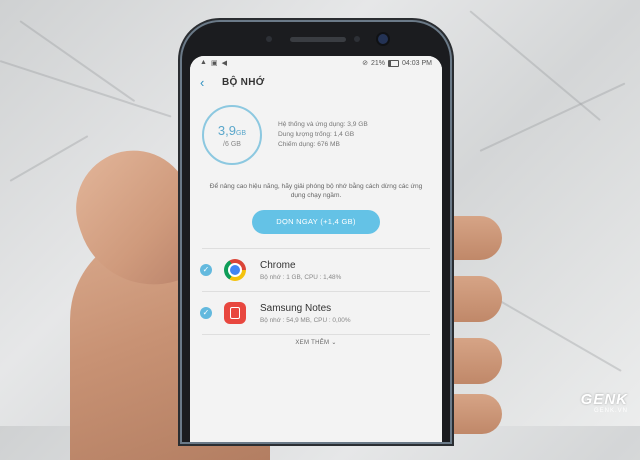  Describe the element at coordinates (316, 270) in the screenshot. I see `list-item-chrome: ✓ Chrome Bộ nhớ : 1 GB, CPU : 1,48%` at that location.